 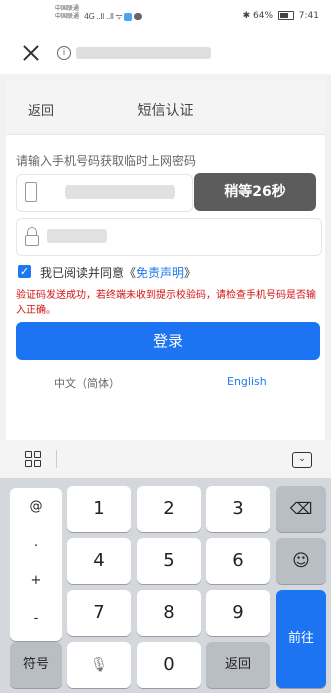 What do you see at coordinates (308, 16) in the screenshot?
I see `clock: 7:41` at bounding box center [308, 16].